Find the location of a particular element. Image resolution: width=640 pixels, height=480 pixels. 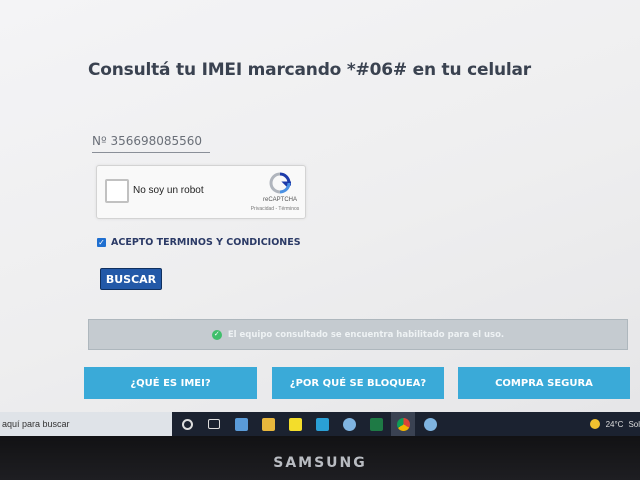

recaptcha-brand: reCAPTCHA is located at coordinates (279, 200).